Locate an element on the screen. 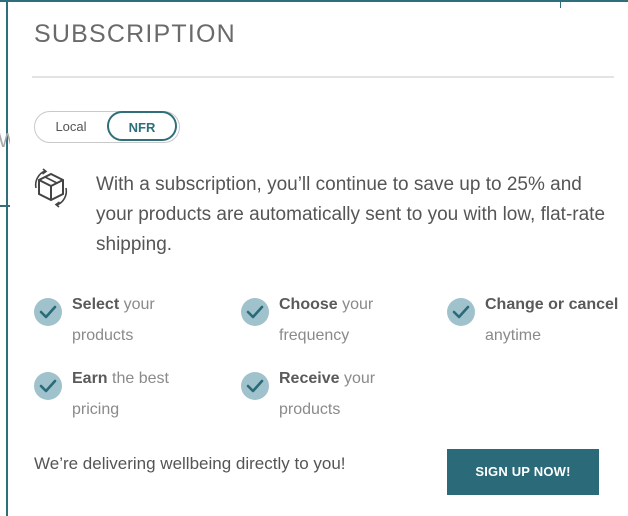 The image size is (628, 516). toggle-option-nfr: NFR is located at coordinates (142, 126).